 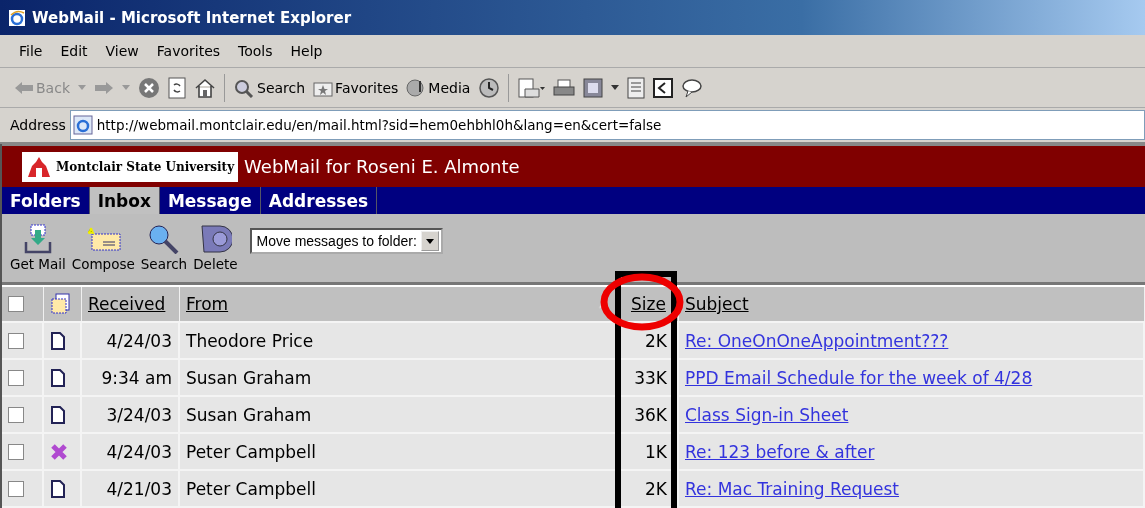 What do you see at coordinates (255, 51) in the screenshot?
I see `menu-item: Tools` at bounding box center [255, 51].